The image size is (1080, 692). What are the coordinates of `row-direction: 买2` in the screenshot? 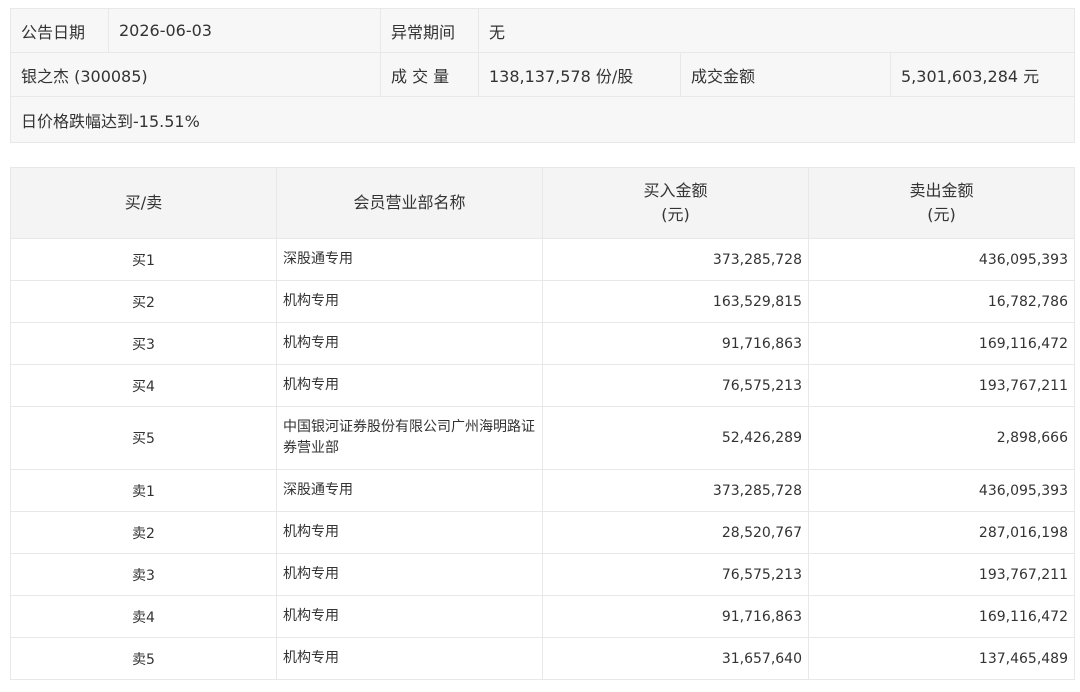 It's located at (143, 301).